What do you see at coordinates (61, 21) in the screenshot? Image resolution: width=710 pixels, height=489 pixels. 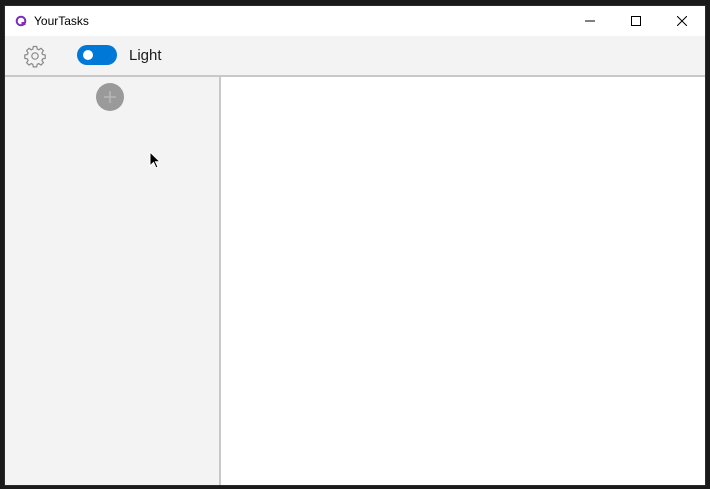 I see `window-title: YourTasks` at bounding box center [61, 21].